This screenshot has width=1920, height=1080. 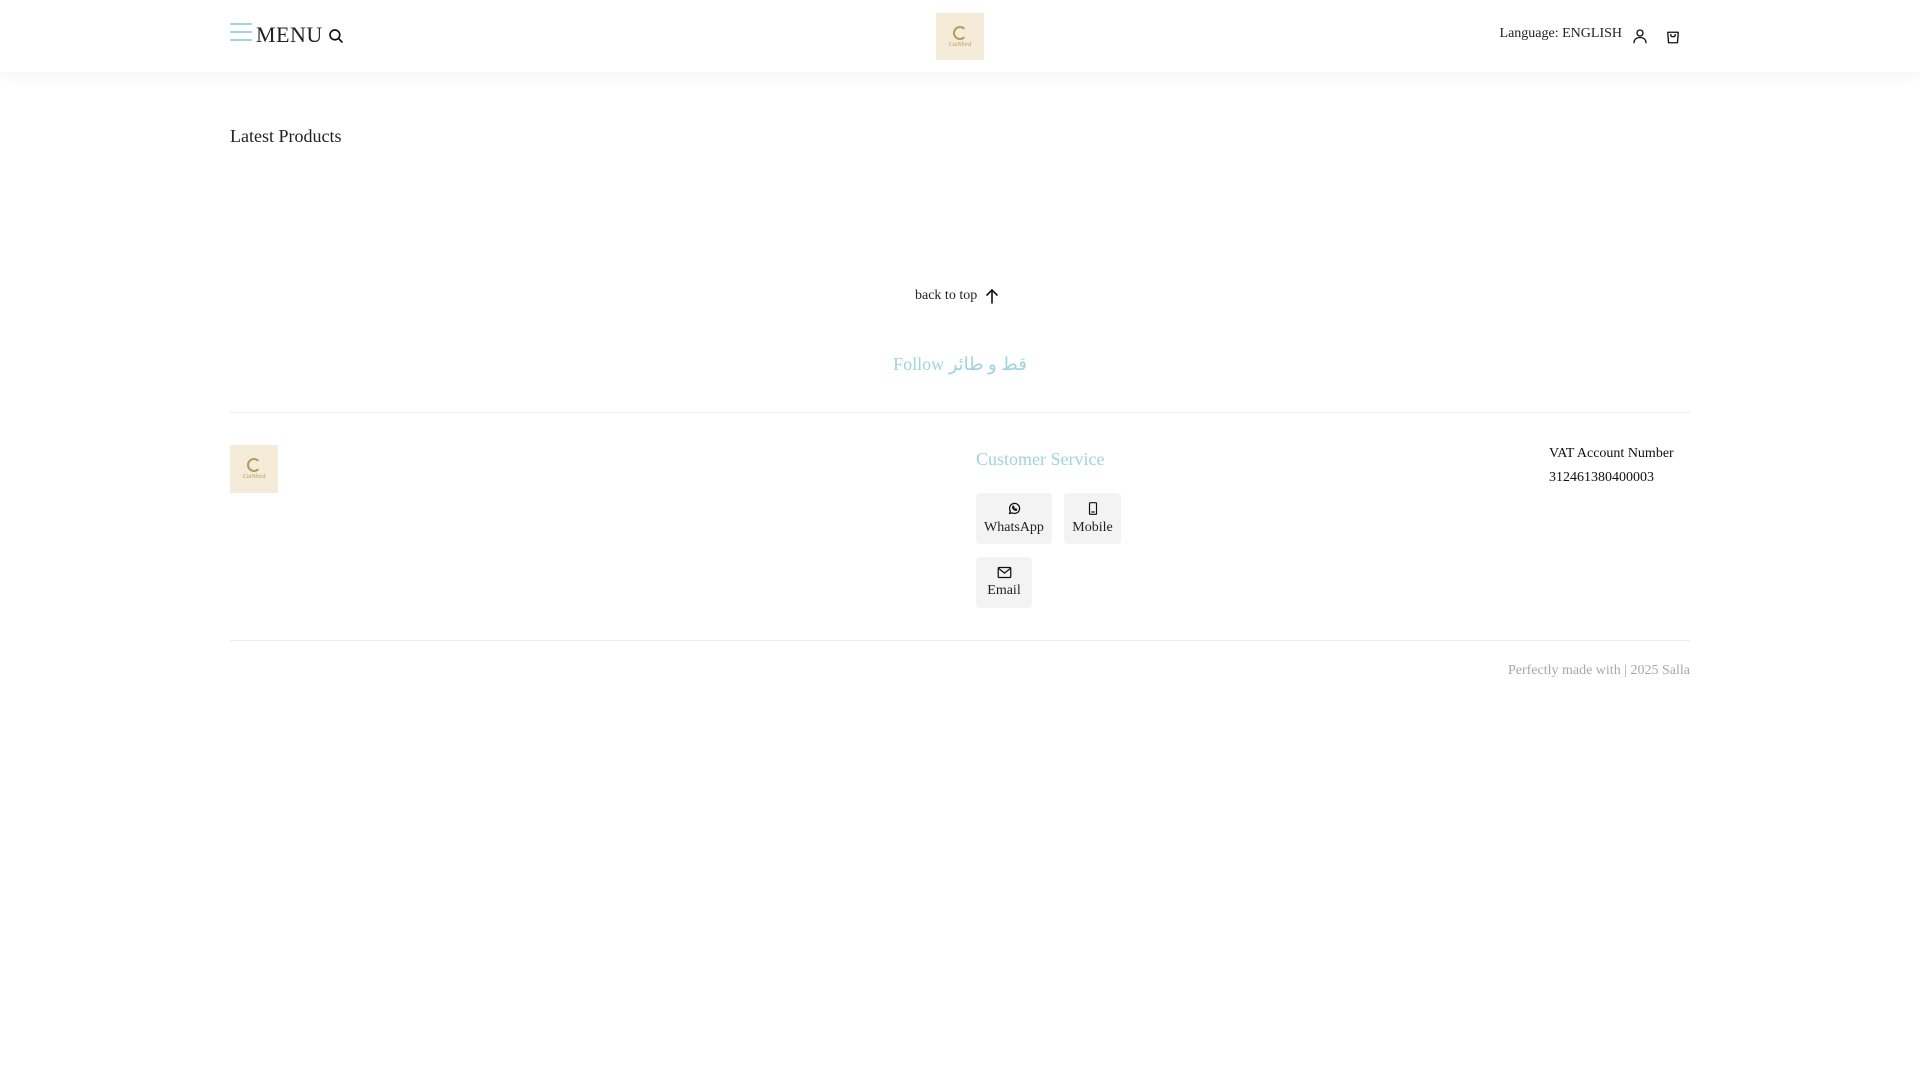 I want to click on menu-button: MENU, so click(x=276, y=35).